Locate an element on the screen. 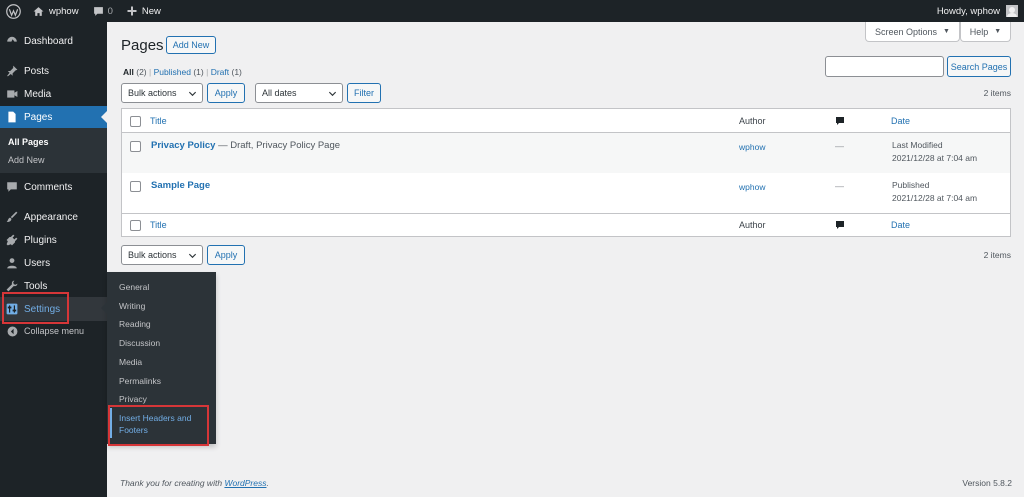 Image resolution: width=1024 pixels, height=497 pixels. view-published-label: Published is located at coordinates (172, 72).